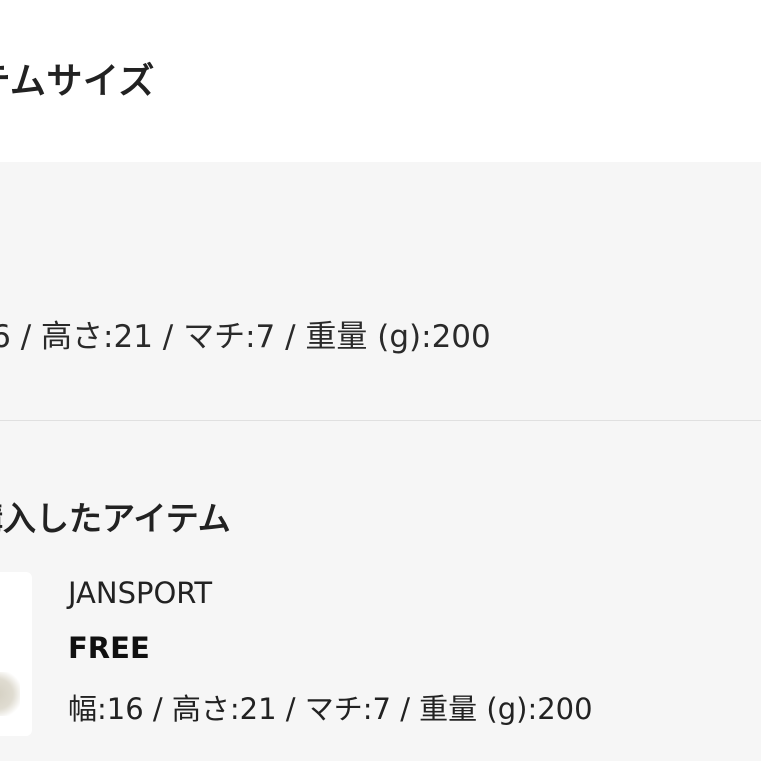  I want to click on size-summary-text: 幅:16 / 高さ:21 / マチ:7 / 重量 (g):200, so click(245, 337).